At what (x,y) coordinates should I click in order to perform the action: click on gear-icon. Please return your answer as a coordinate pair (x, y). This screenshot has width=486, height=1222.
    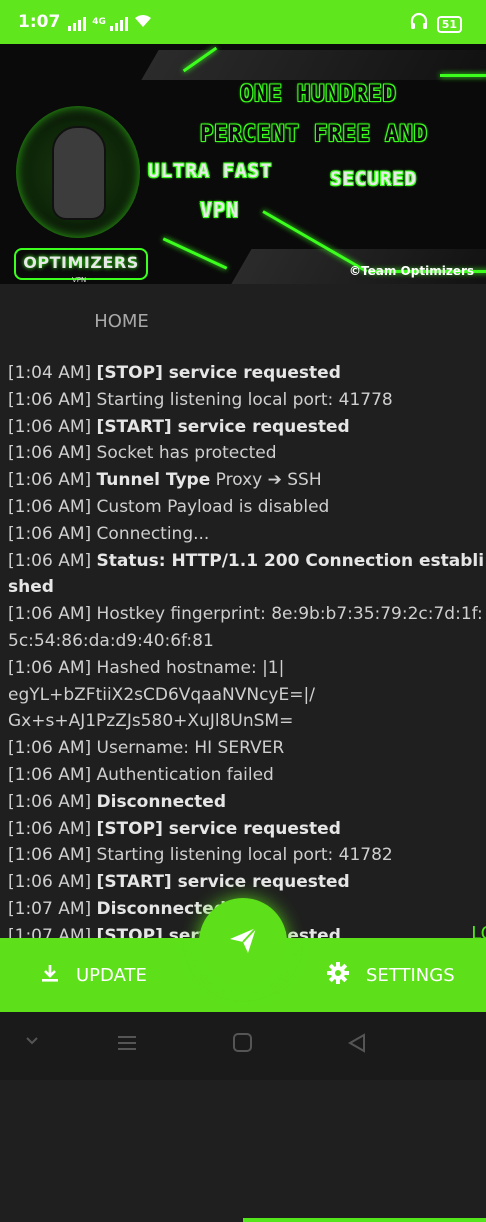
    Looking at the image, I should click on (338, 975).